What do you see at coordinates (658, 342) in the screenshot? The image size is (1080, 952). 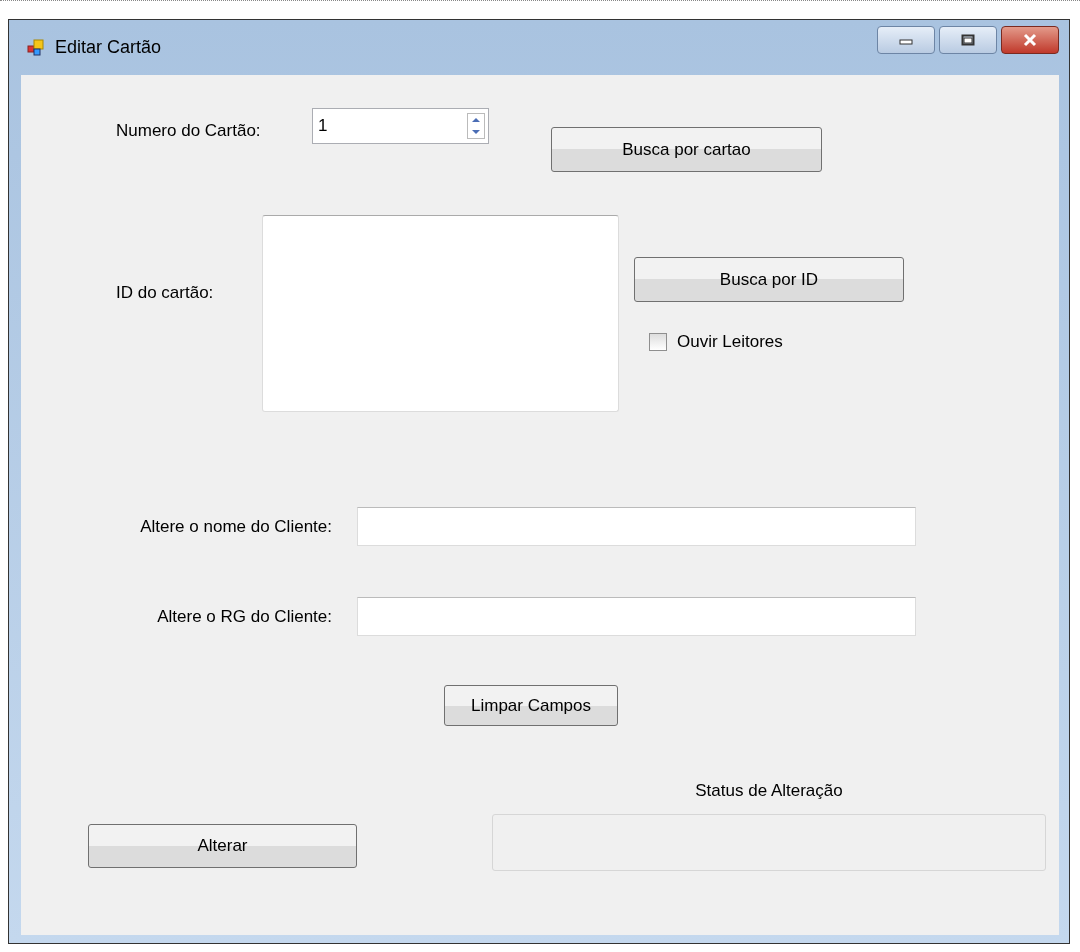 I see `listen-readers-checkbox` at bounding box center [658, 342].